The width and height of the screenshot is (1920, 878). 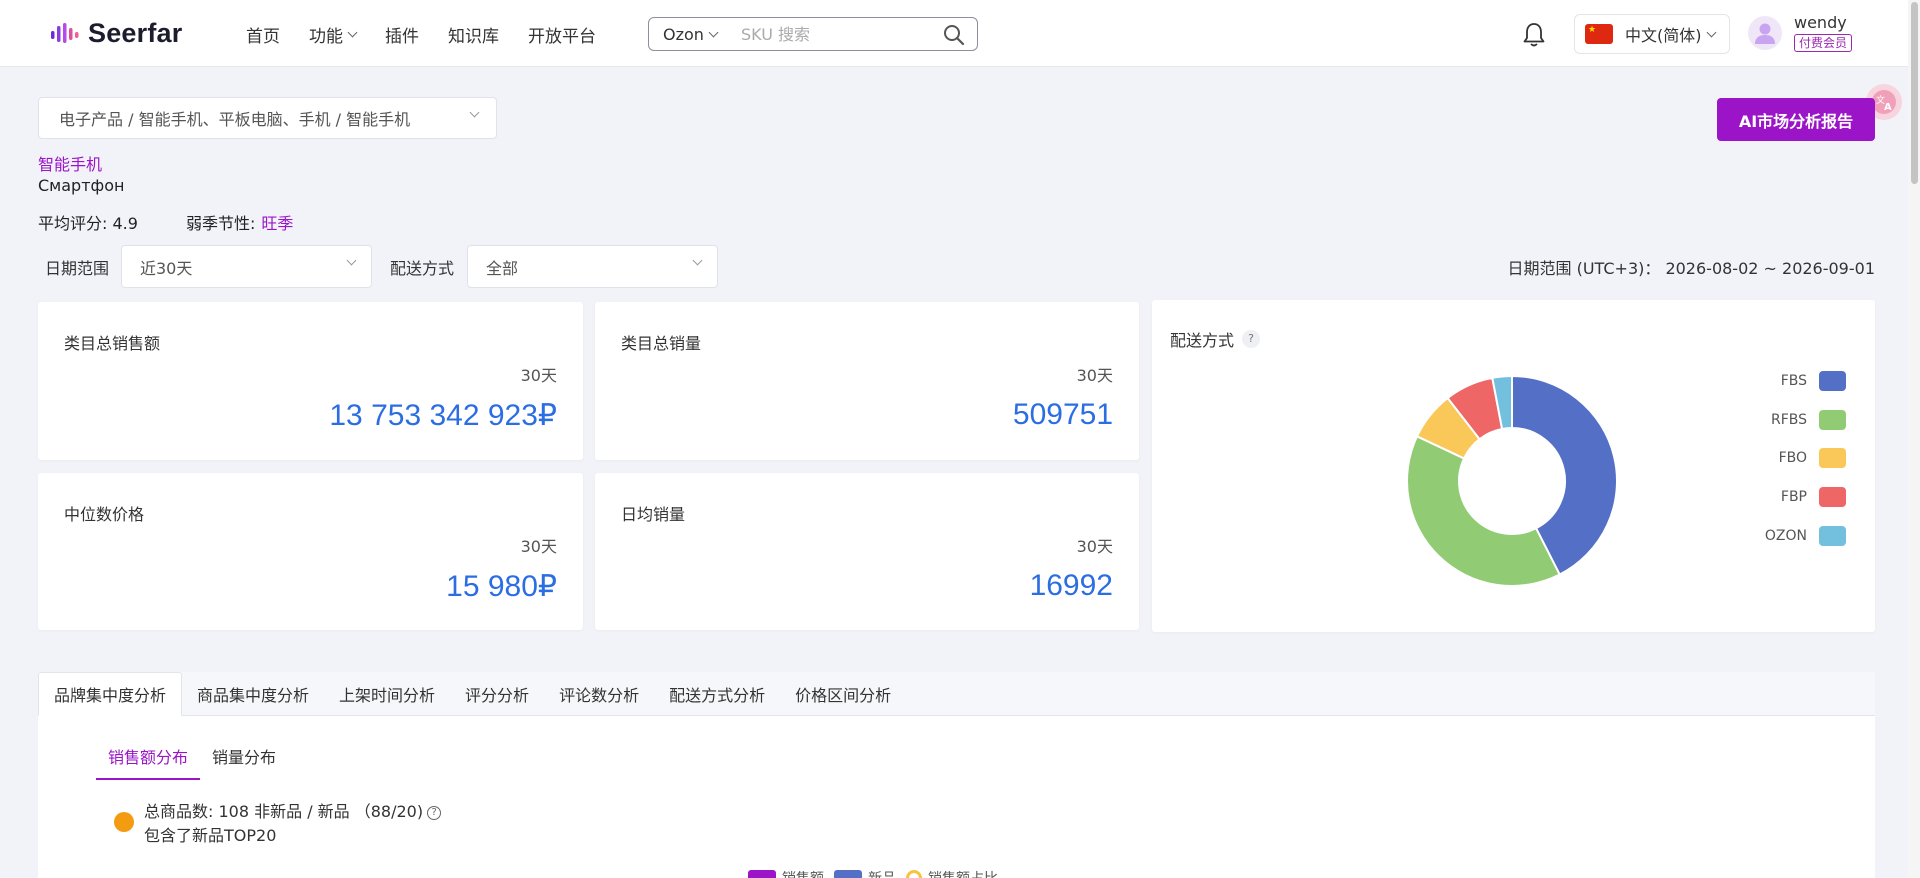 What do you see at coordinates (220, 223) in the screenshot?
I see `seasonality-label: 弱季节性:` at bounding box center [220, 223].